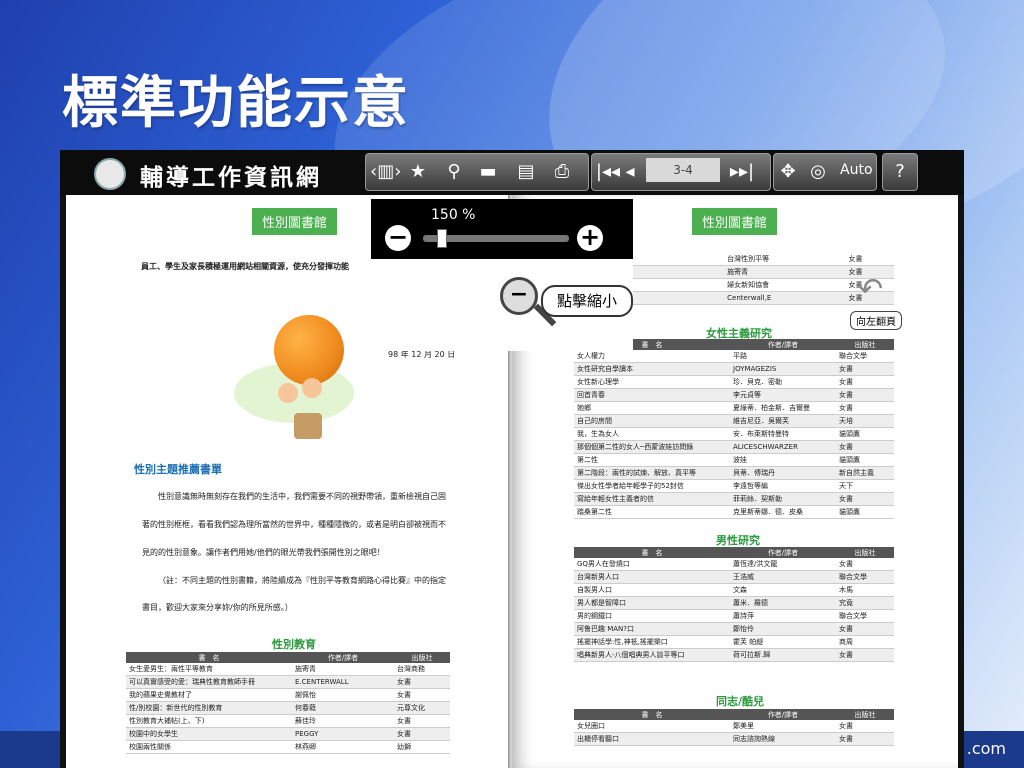 The width and height of the screenshot is (1024, 768). Describe the element at coordinates (652, 499) in the screenshot. I see `table-cell: 寫給年輕女性主義者的信` at that location.